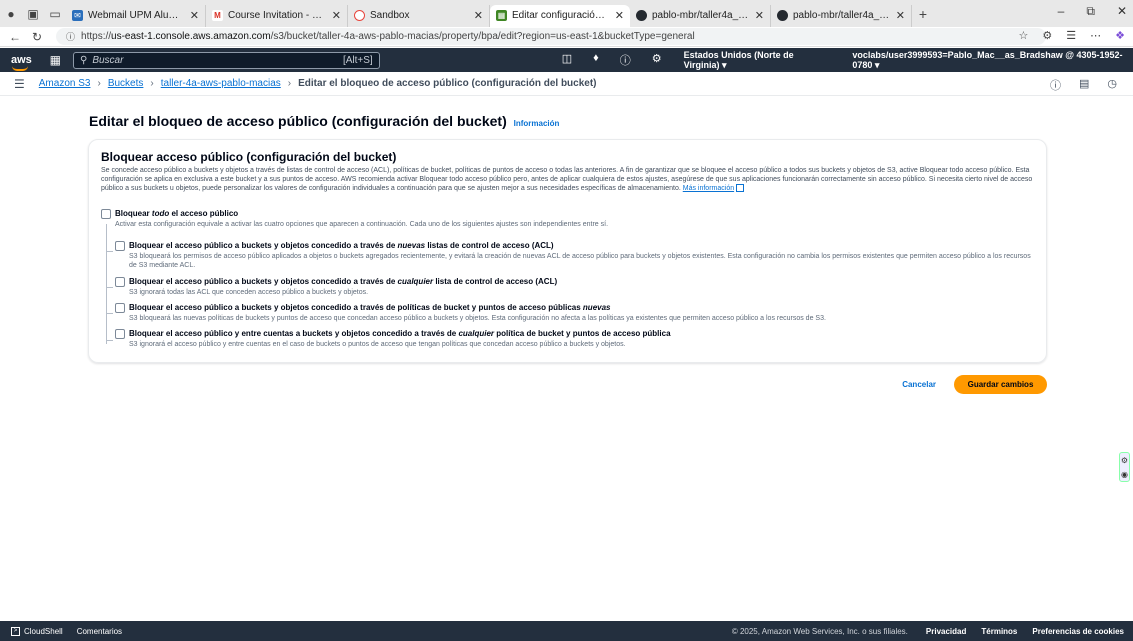 The width and height of the screenshot is (1133, 641). I want to click on feedback-link: Comentarios, so click(99, 631).